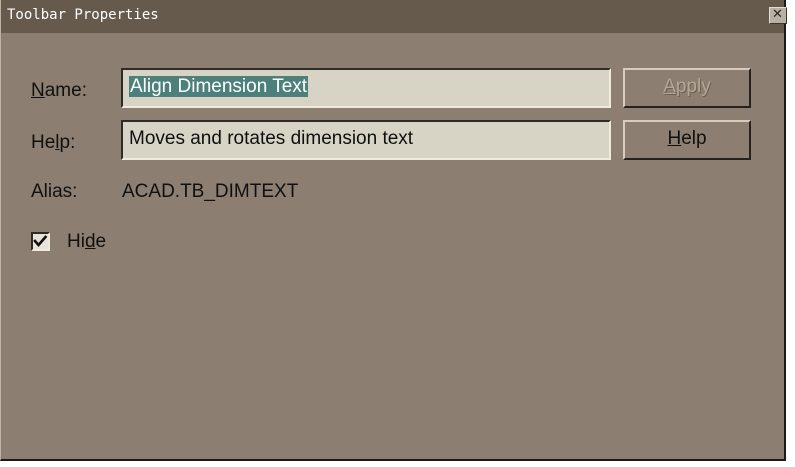 Image resolution: width=795 pixels, height=467 pixels. Describe the element at coordinates (83, 15) in the screenshot. I see `window-title: Toolbar Properties` at that location.